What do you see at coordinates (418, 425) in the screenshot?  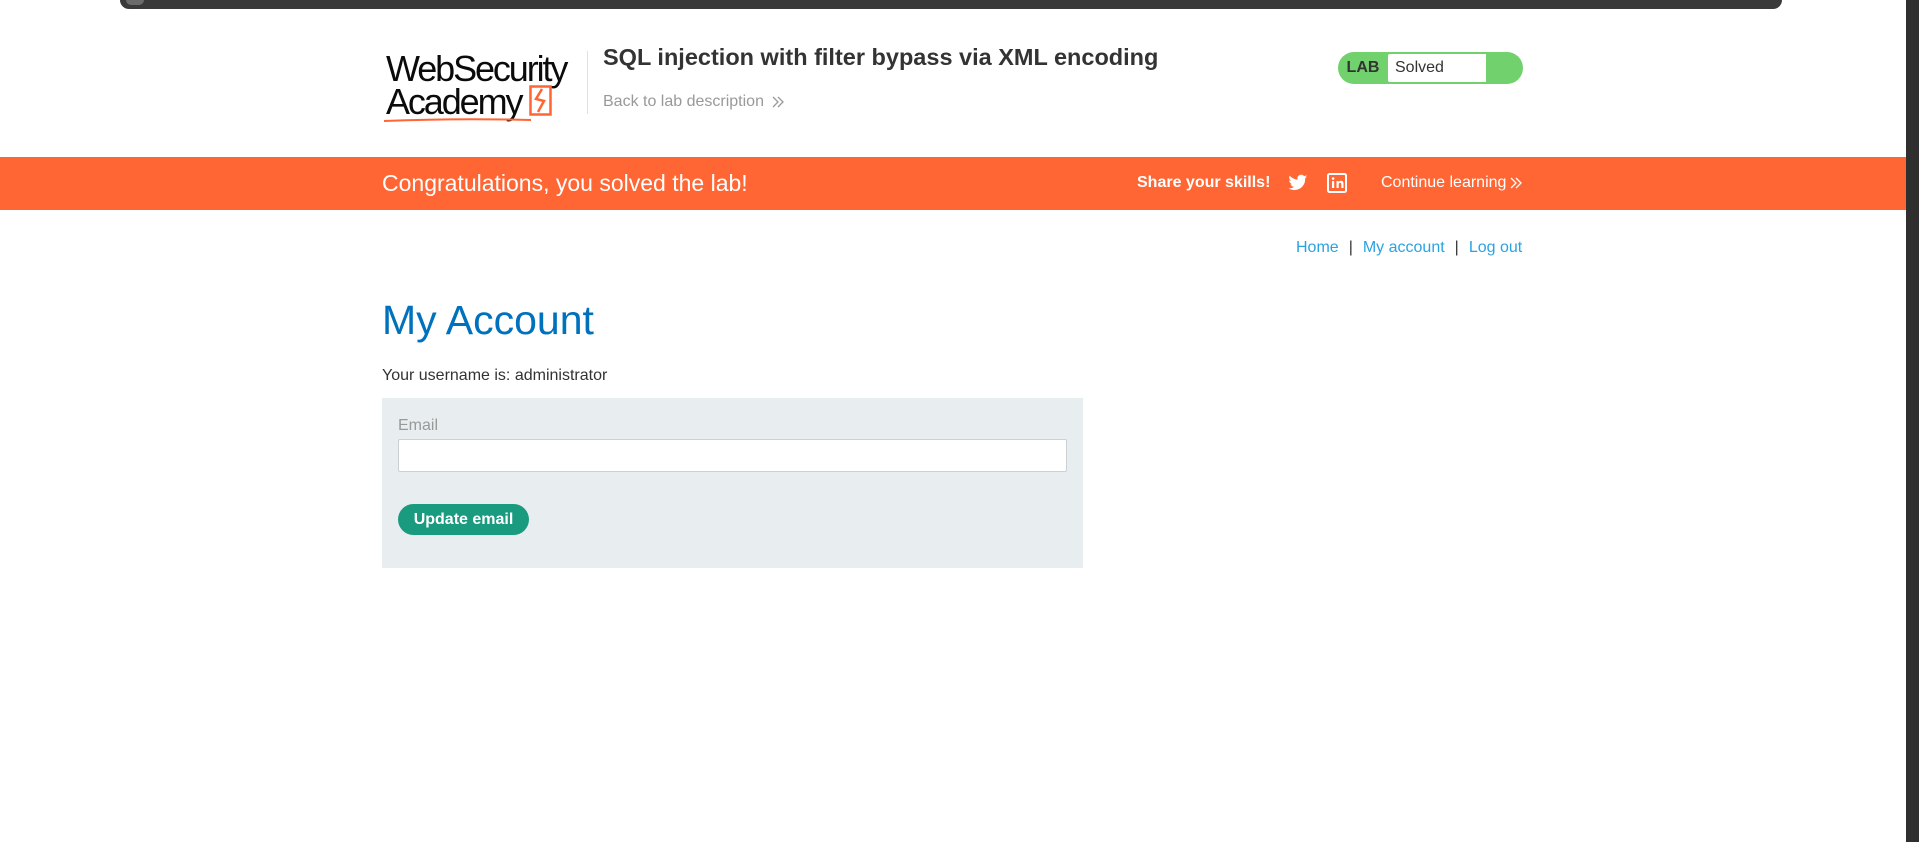 I see `email-label: Email` at bounding box center [418, 425].